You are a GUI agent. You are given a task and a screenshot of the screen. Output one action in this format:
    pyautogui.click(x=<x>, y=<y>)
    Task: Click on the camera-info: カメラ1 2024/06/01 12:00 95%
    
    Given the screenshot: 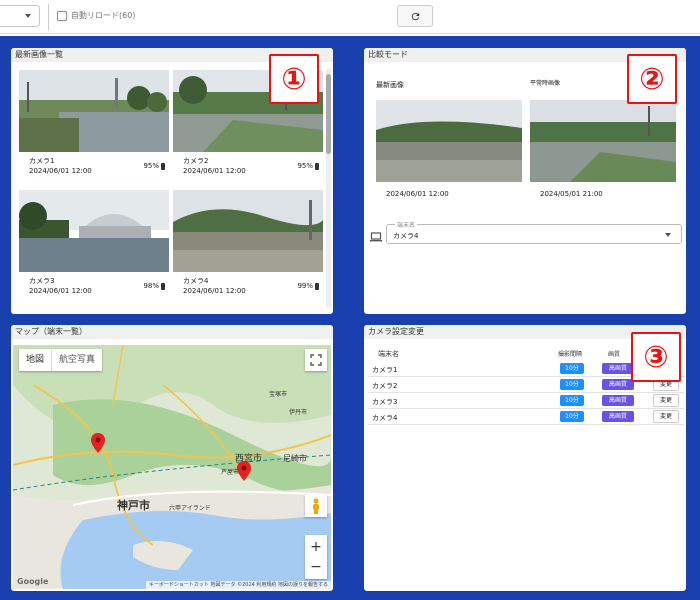 What is the action you would take?
    pyautogui.click(x=94, y=165)
    